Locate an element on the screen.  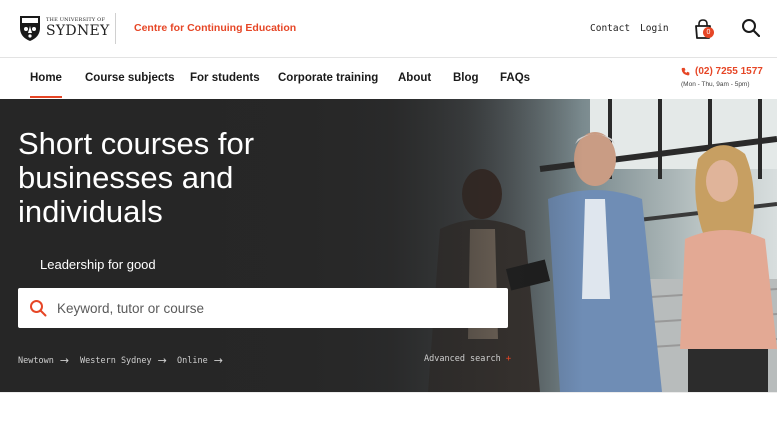
advanced-search-label: Advanced search is located at coordinates (462, 359).